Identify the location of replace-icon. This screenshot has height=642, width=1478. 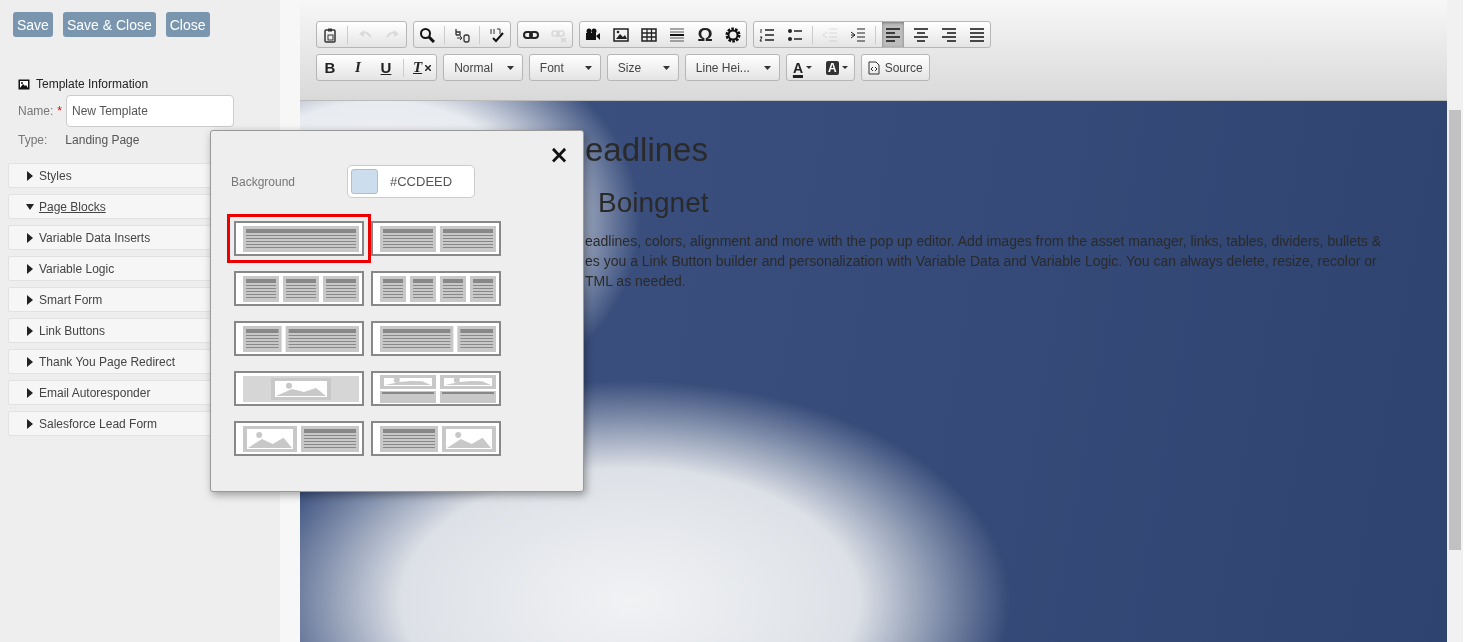
(462, 34).